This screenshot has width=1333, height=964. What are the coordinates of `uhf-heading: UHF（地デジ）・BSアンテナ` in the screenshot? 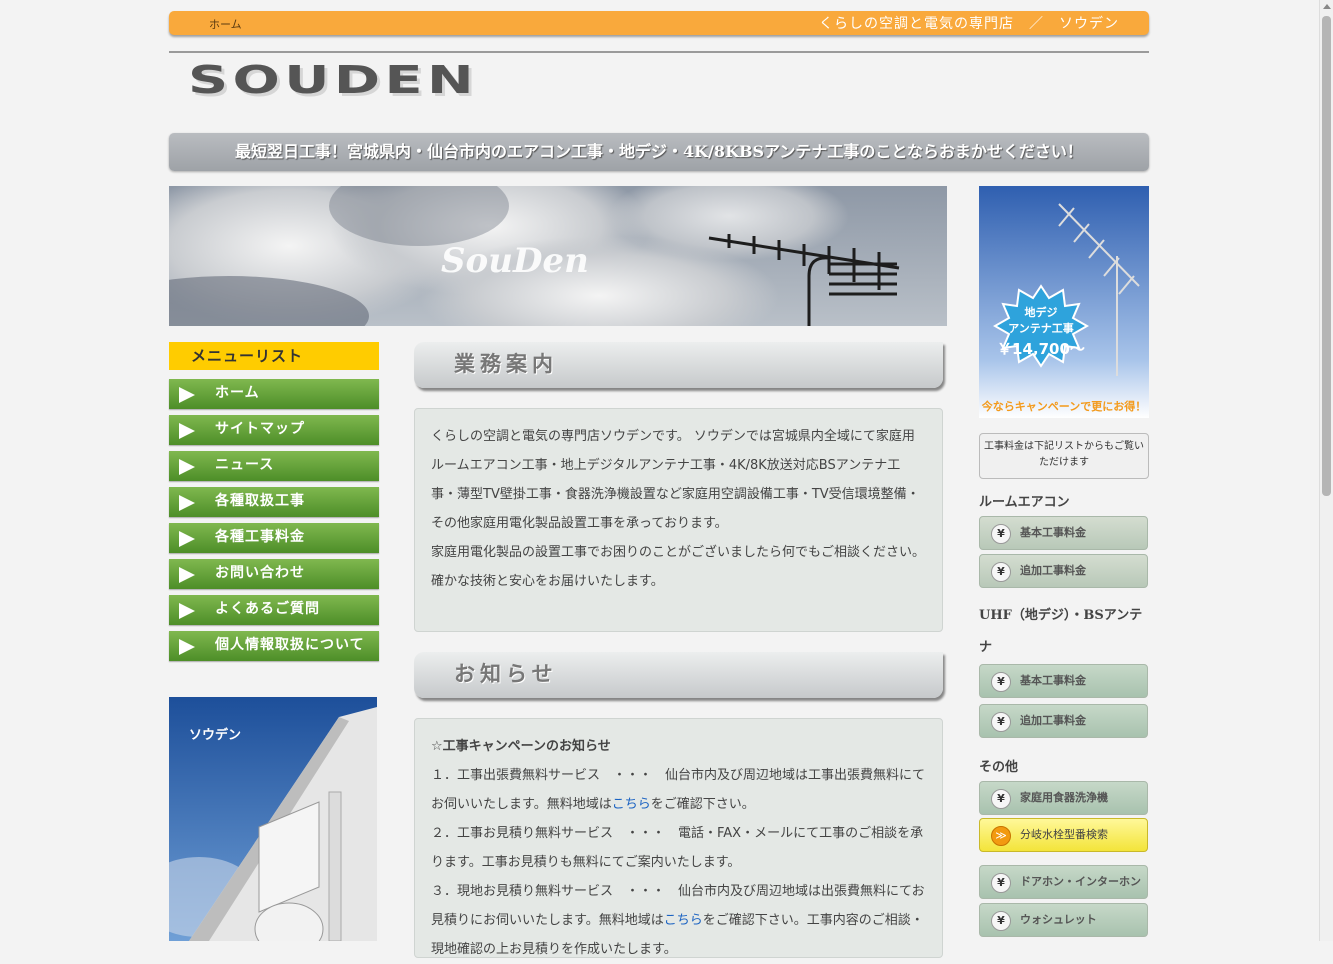 It's located at (1061, 631).